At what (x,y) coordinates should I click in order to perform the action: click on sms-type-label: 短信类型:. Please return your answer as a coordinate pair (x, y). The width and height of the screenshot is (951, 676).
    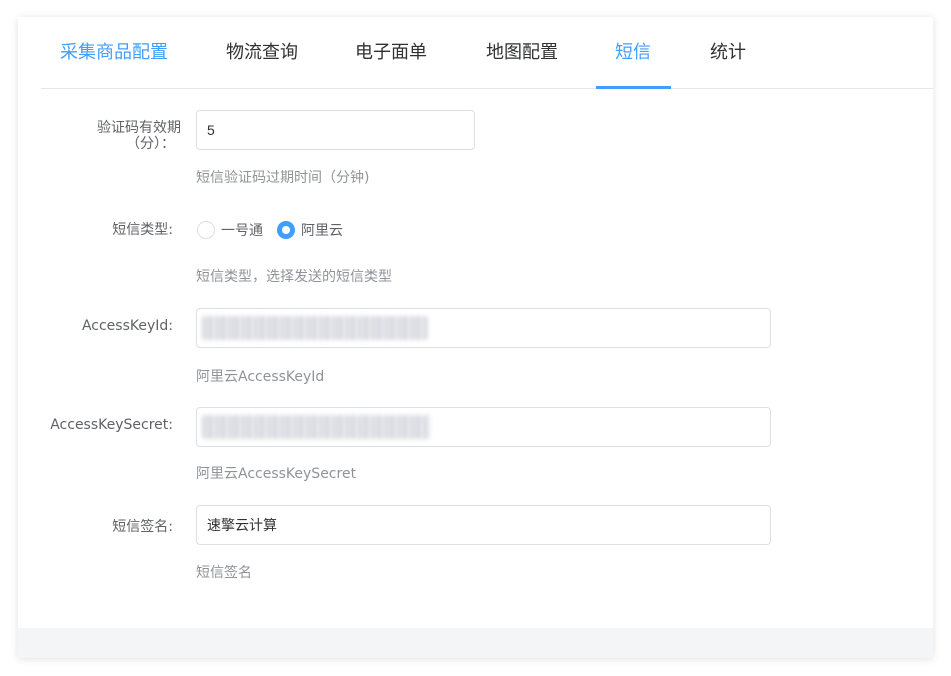
    Looking at the image, I should click on (142, 230).